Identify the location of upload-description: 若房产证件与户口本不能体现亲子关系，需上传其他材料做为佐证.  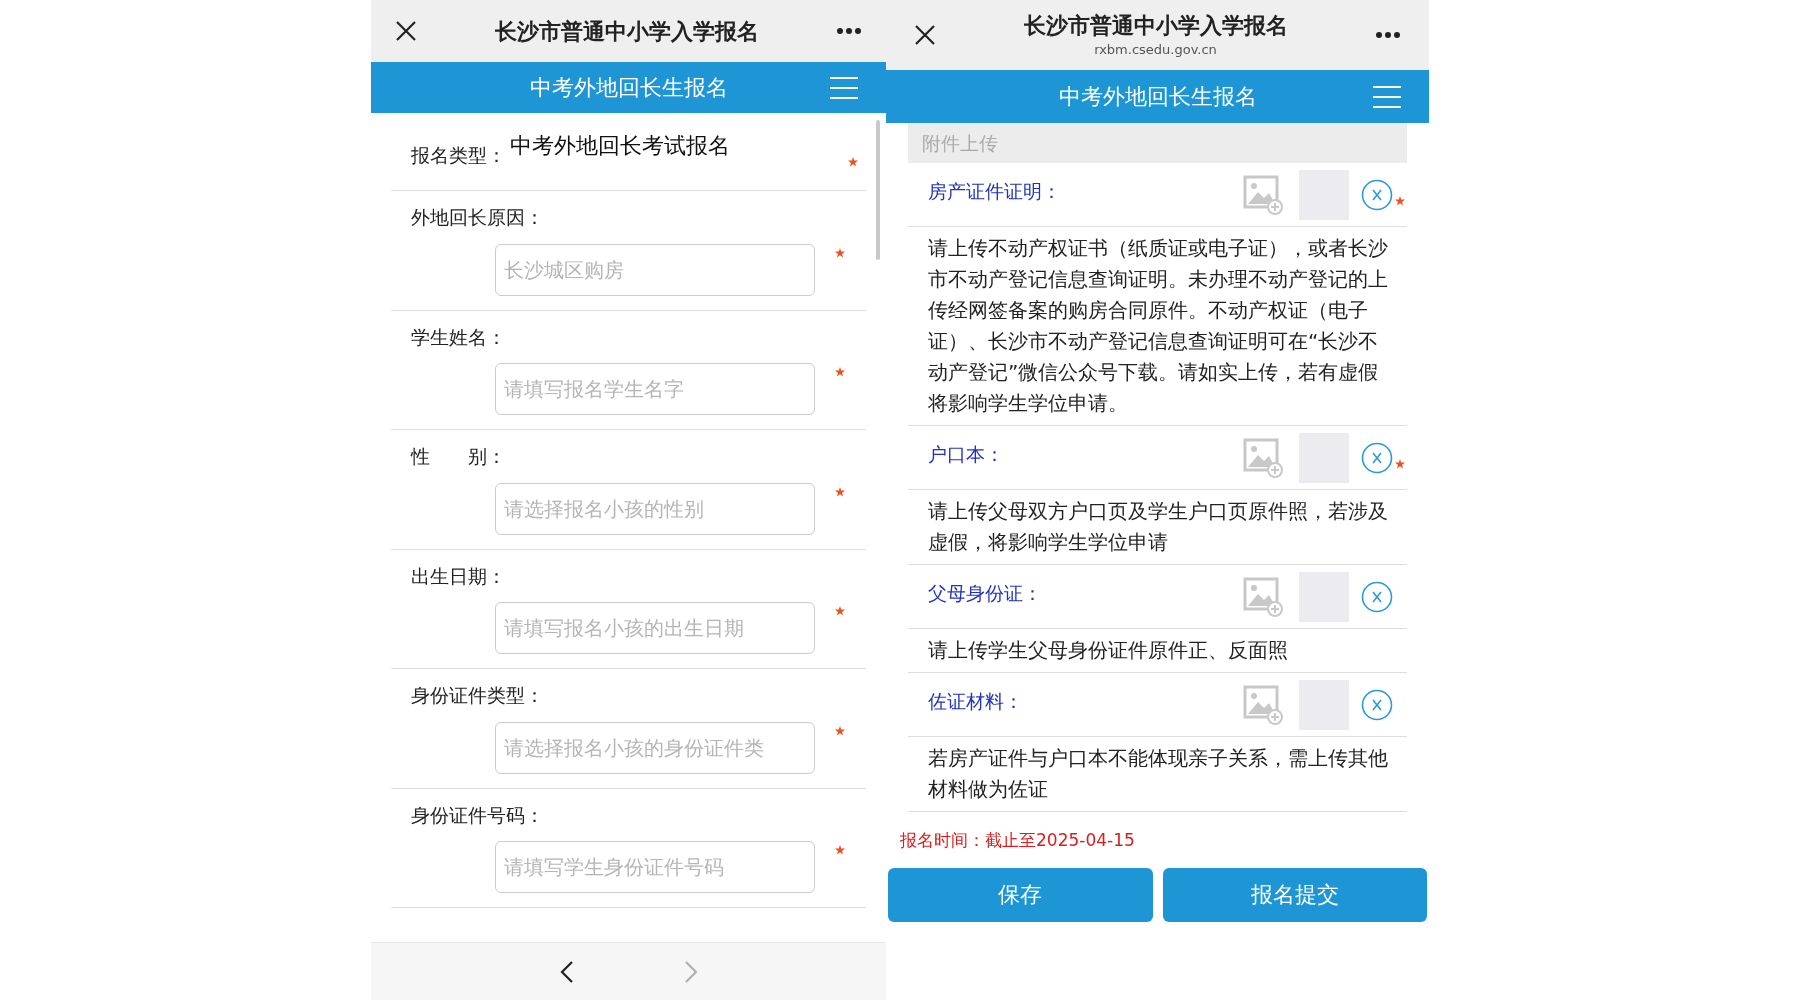
(1158, 774).